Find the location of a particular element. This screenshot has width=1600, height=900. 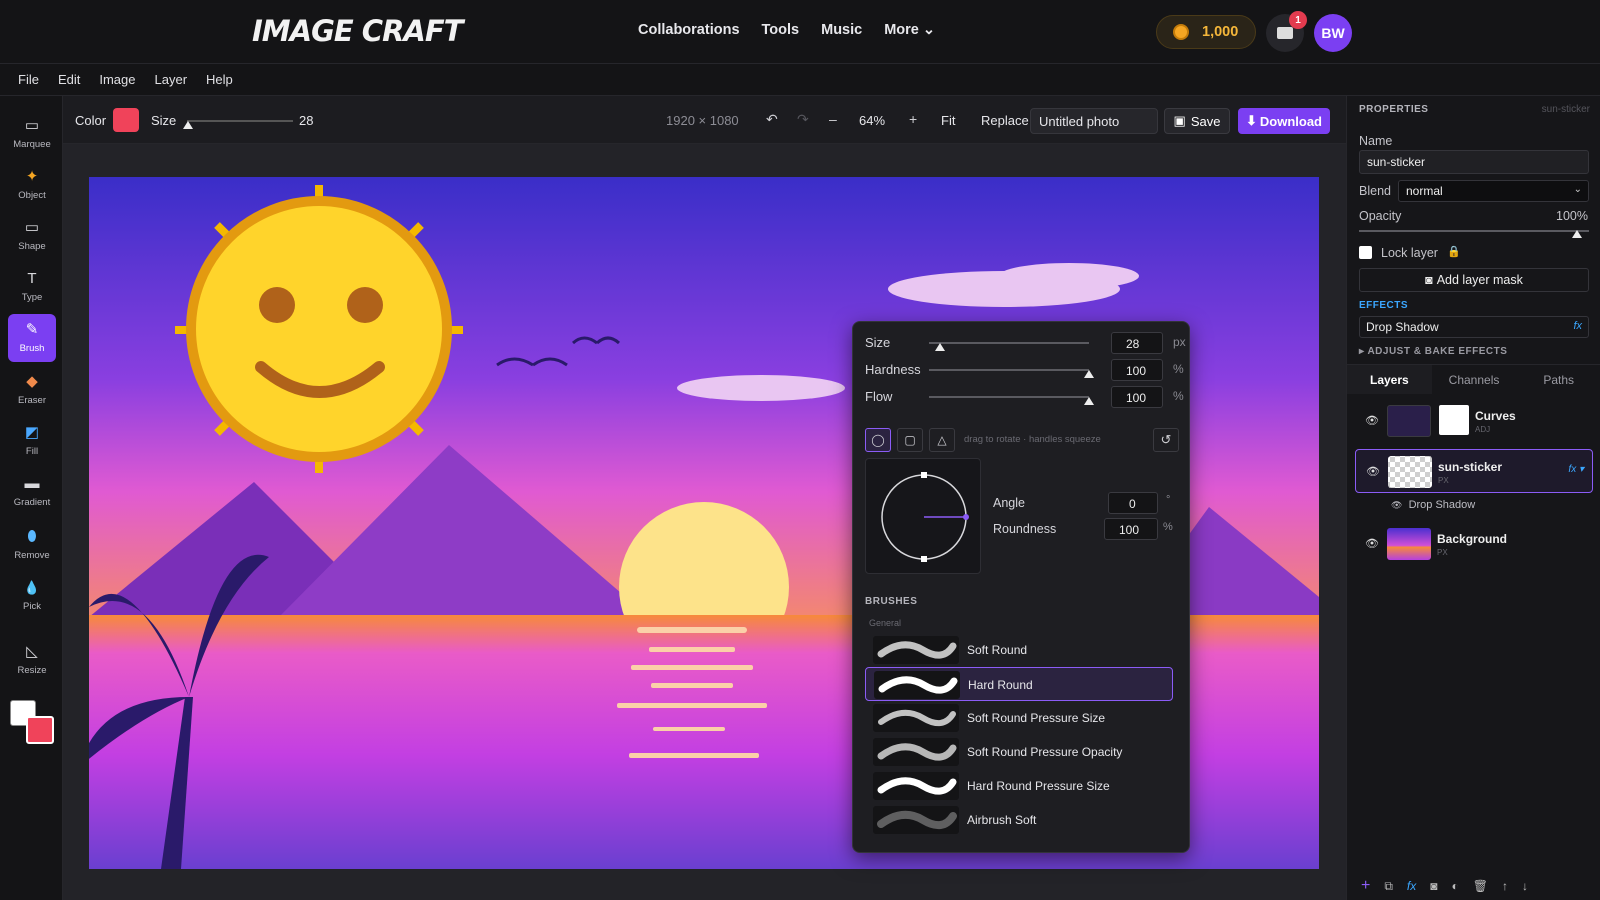

tool-resize: ◺ Resize is located at coordinates (32, 660).